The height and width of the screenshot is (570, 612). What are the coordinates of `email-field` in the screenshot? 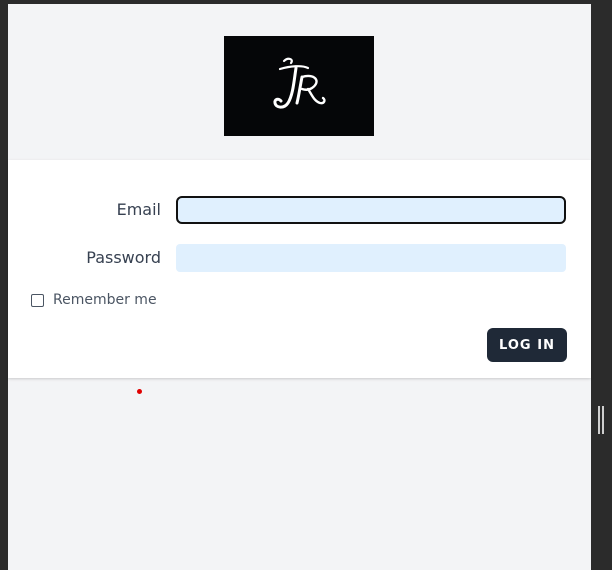 It's located at (371, 210).